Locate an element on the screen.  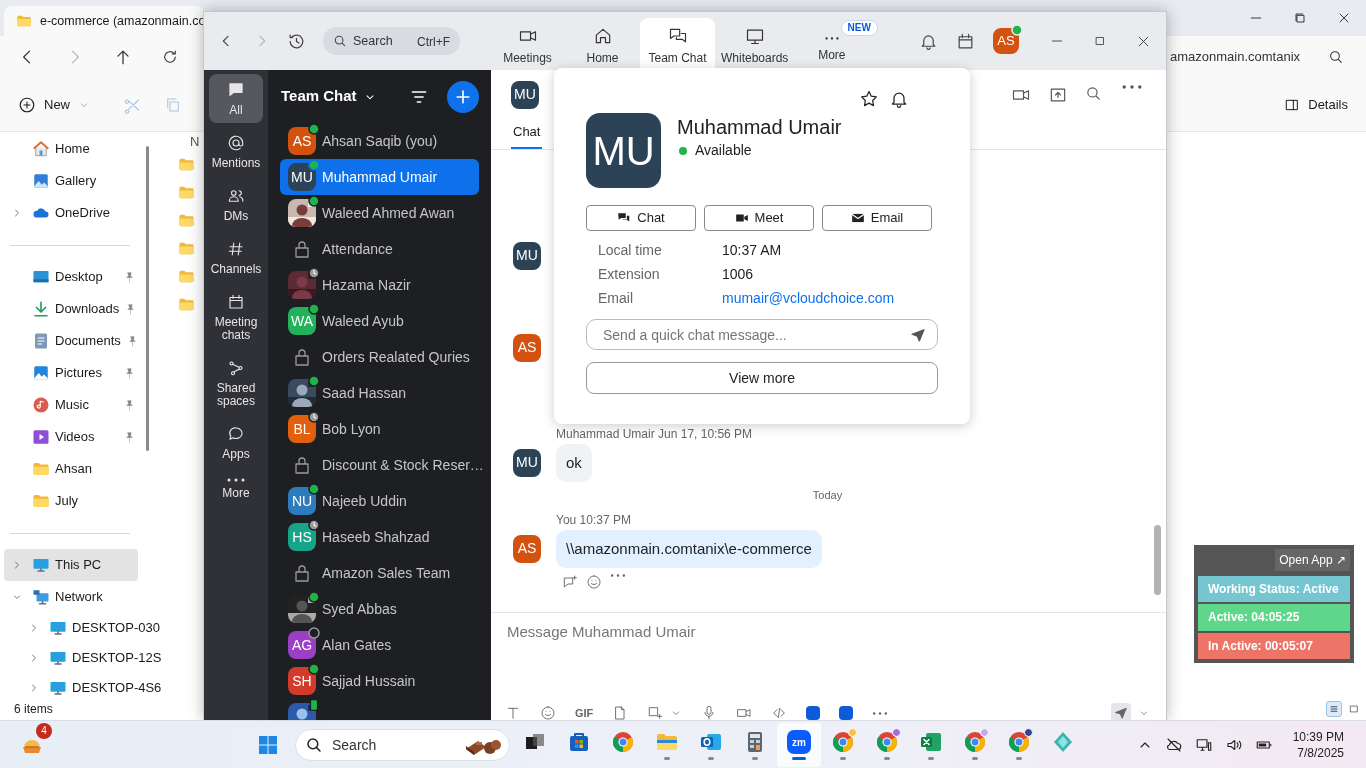
nav-item: Documents is located at coordinates (71, 341).